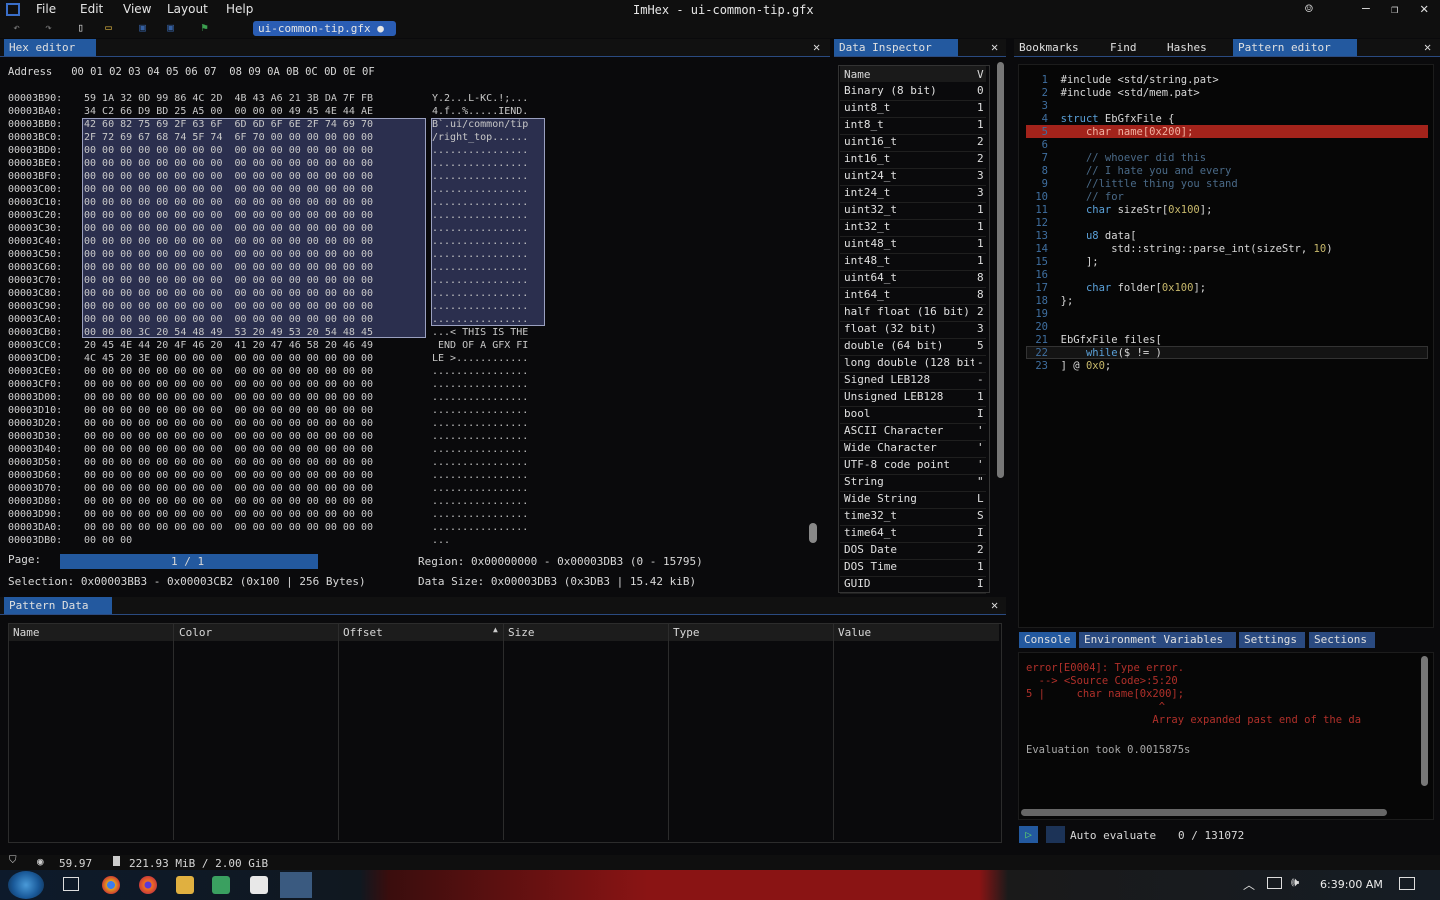 The width and height of the screenshot is (1440, 900). What do you see at coordinates (1120, 210) in the screenshot?
I see `code-line: 11 char sizeStr[0x100];` at bounding box center [1120, 210].